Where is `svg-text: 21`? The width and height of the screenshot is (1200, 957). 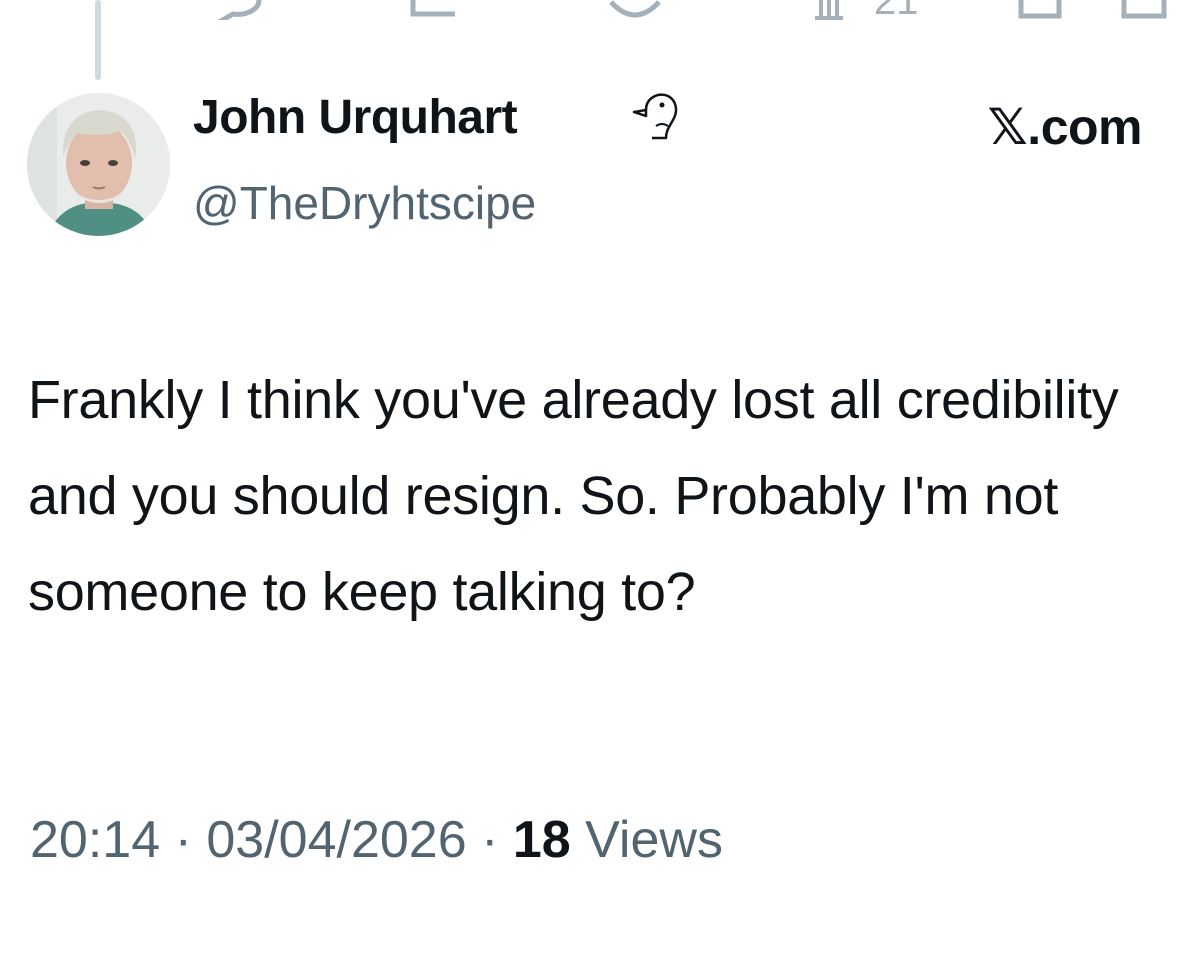 svg-text: 21 is located at coordinates (896, 10).